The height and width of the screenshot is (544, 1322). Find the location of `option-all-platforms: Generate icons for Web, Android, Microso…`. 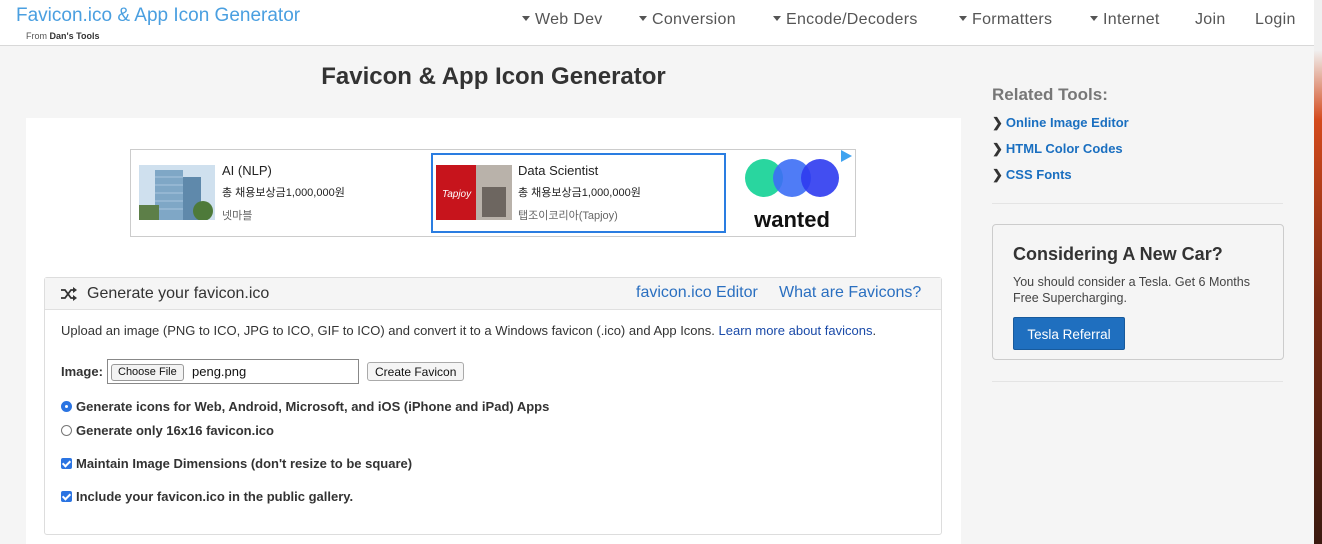

option-all-platforms: Generate icons for Web, Android, Microso… is located at coordinates (305, 406).